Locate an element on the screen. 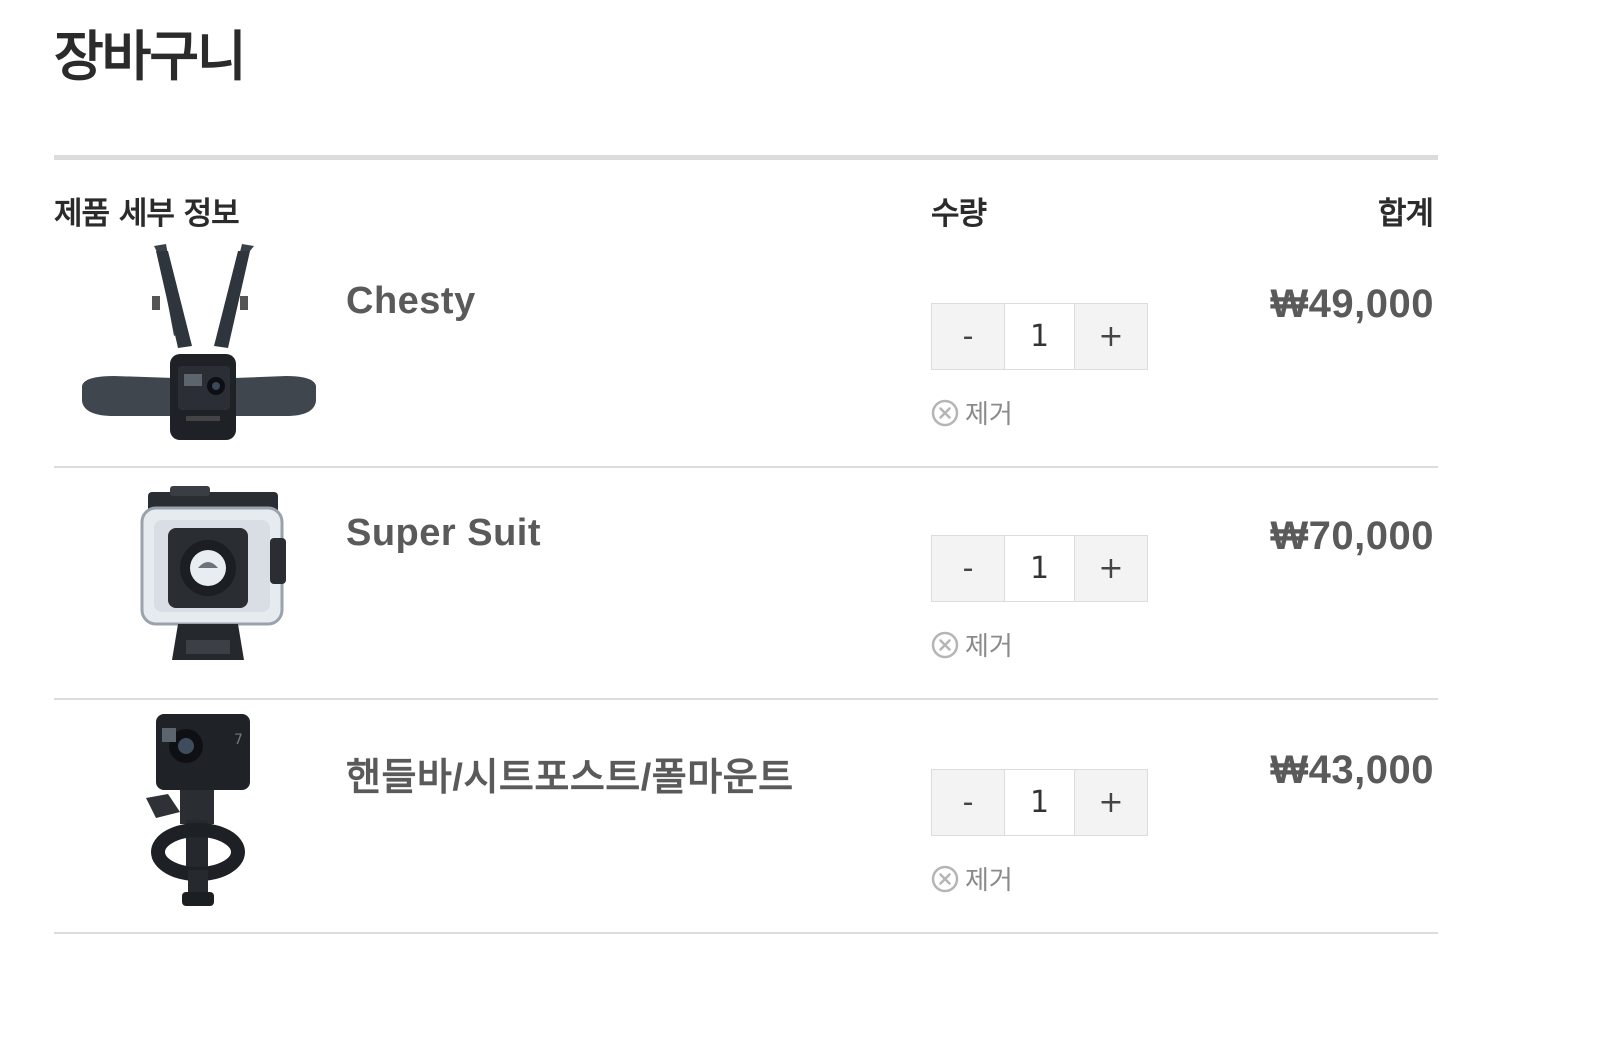  item-price: ₩49,000 is located at coordinates (1352, 304).